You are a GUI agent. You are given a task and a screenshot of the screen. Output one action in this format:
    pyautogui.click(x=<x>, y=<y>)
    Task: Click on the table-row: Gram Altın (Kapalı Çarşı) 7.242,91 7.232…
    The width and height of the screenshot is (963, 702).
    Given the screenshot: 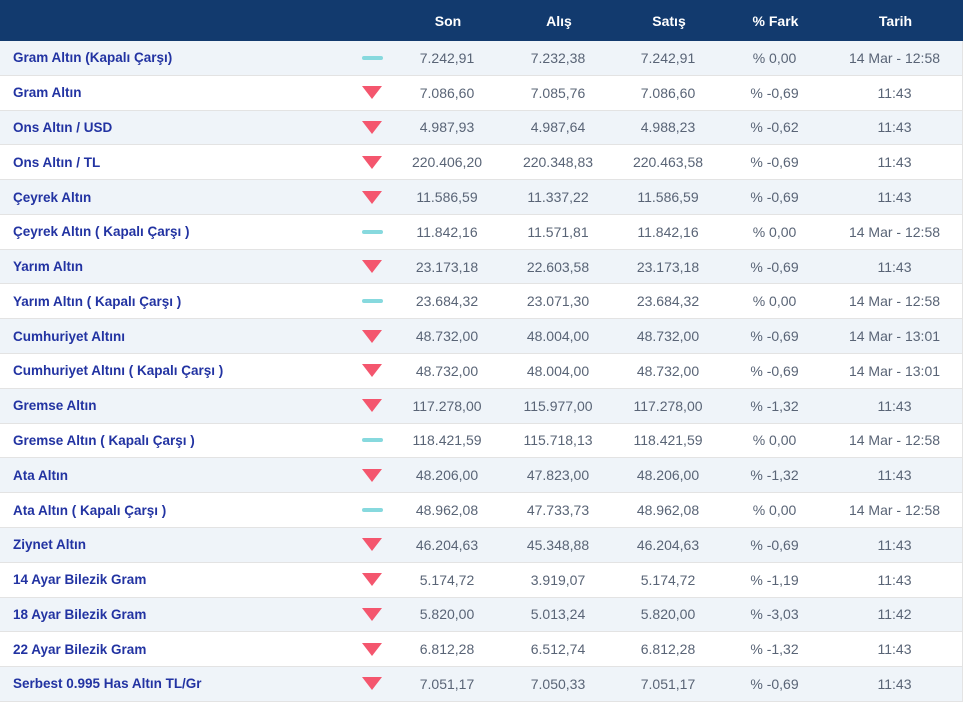 What is the action you would take?
    pyautogui.click(x=481, y=58)
    